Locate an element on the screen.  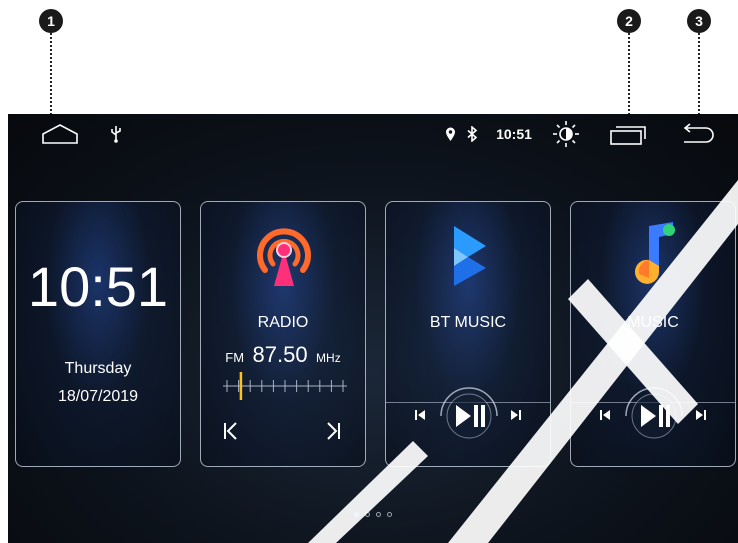
bluetooth-icon is located at coordinates (472, 134).